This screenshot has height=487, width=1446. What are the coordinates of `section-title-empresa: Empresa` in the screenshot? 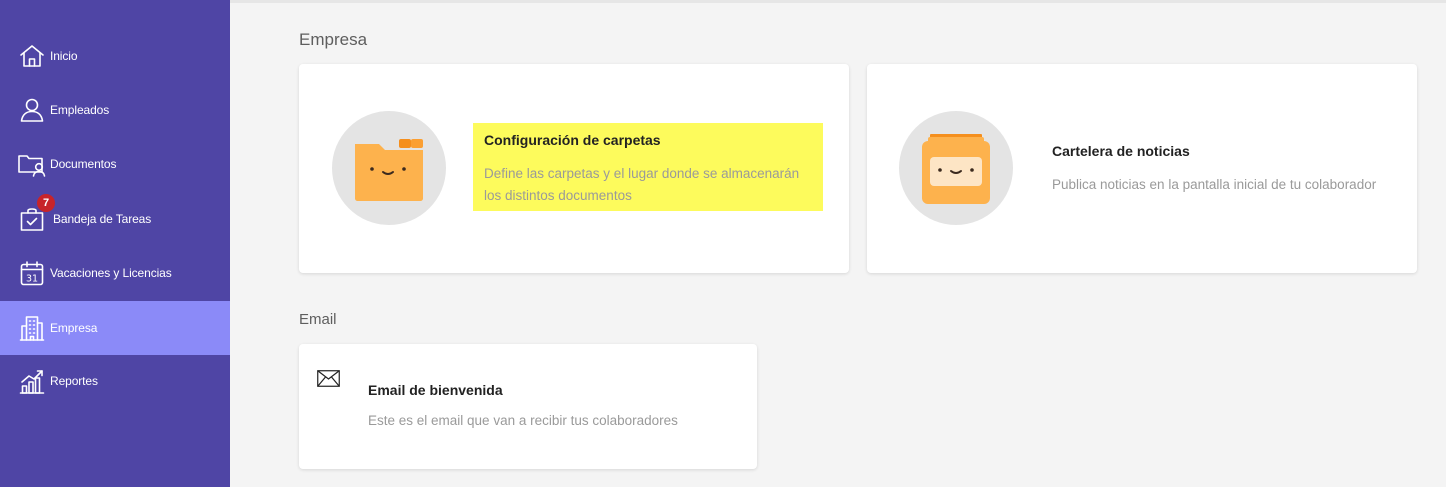 It's located at (333, 39).